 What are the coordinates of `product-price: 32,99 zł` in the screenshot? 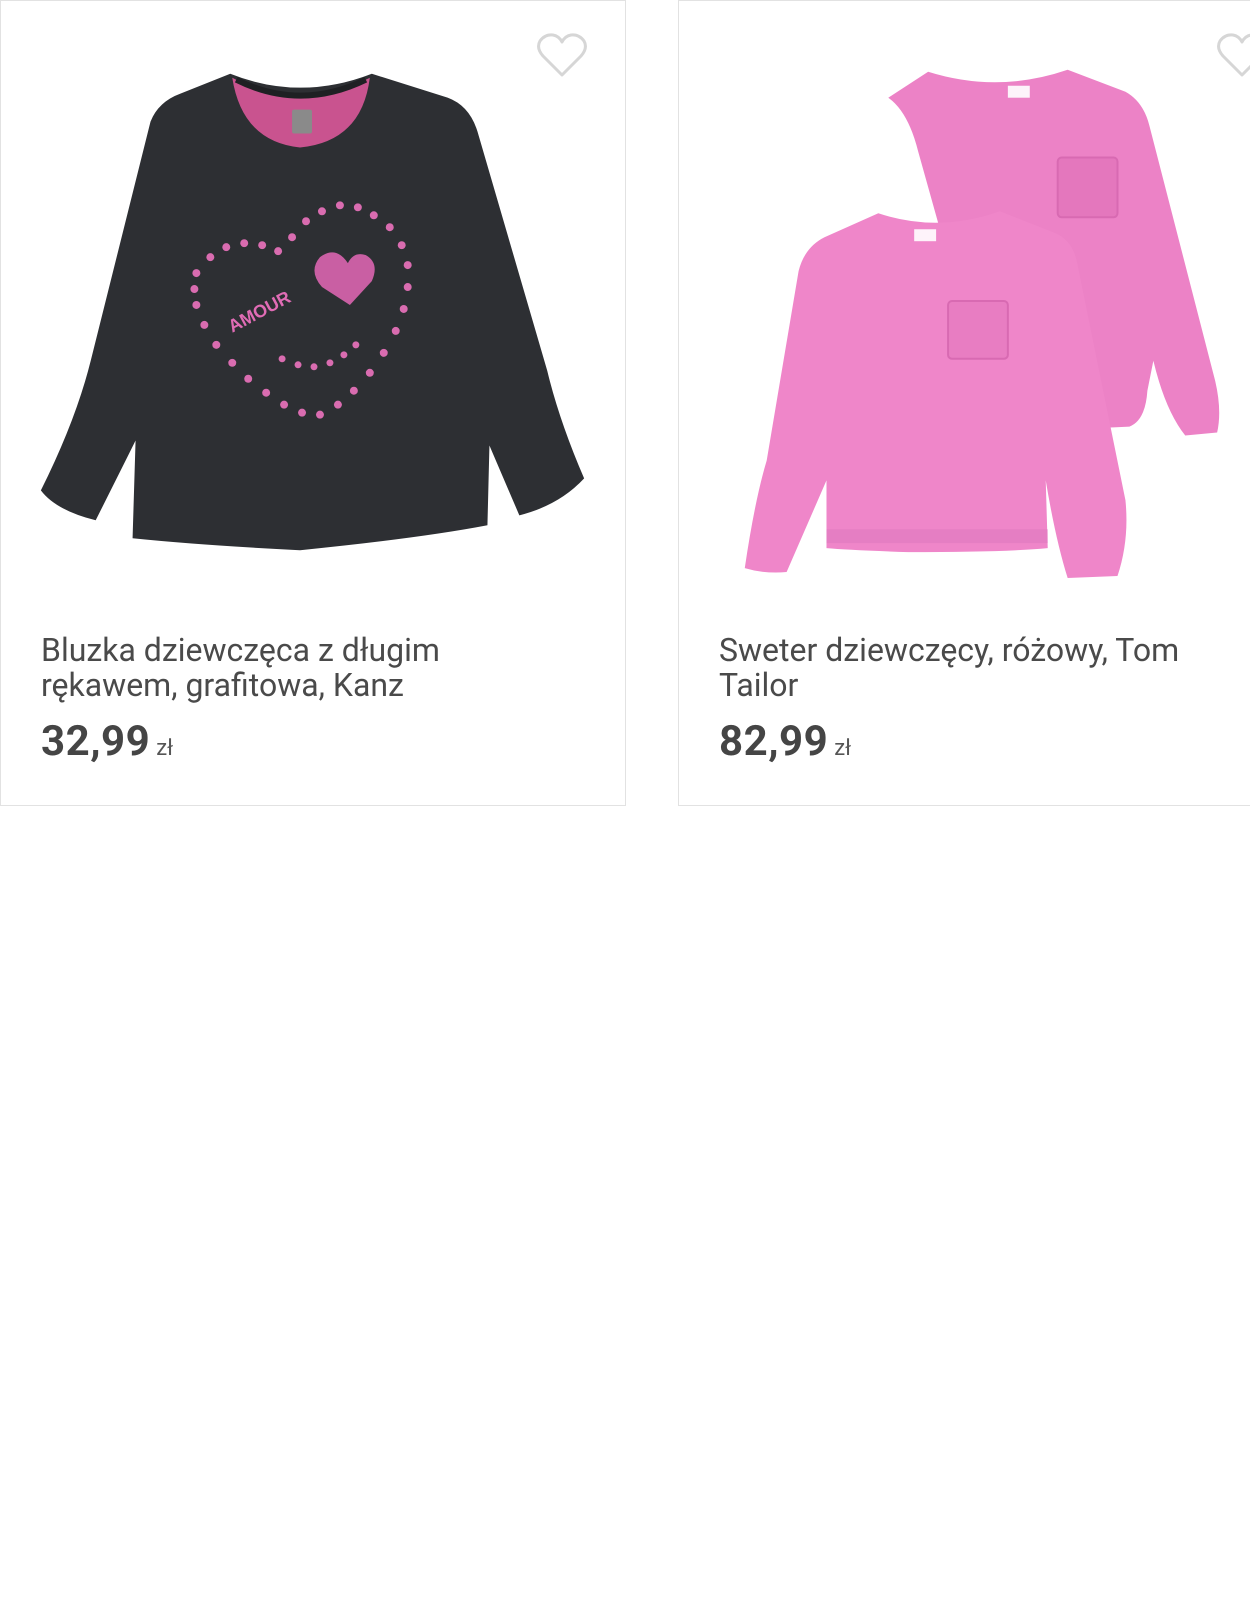 It's located at (107, 741).